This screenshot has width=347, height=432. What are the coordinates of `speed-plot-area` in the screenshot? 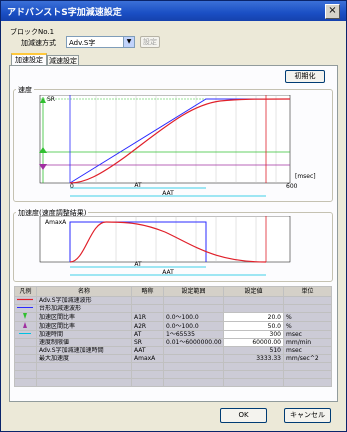 It's located at (165, 139).